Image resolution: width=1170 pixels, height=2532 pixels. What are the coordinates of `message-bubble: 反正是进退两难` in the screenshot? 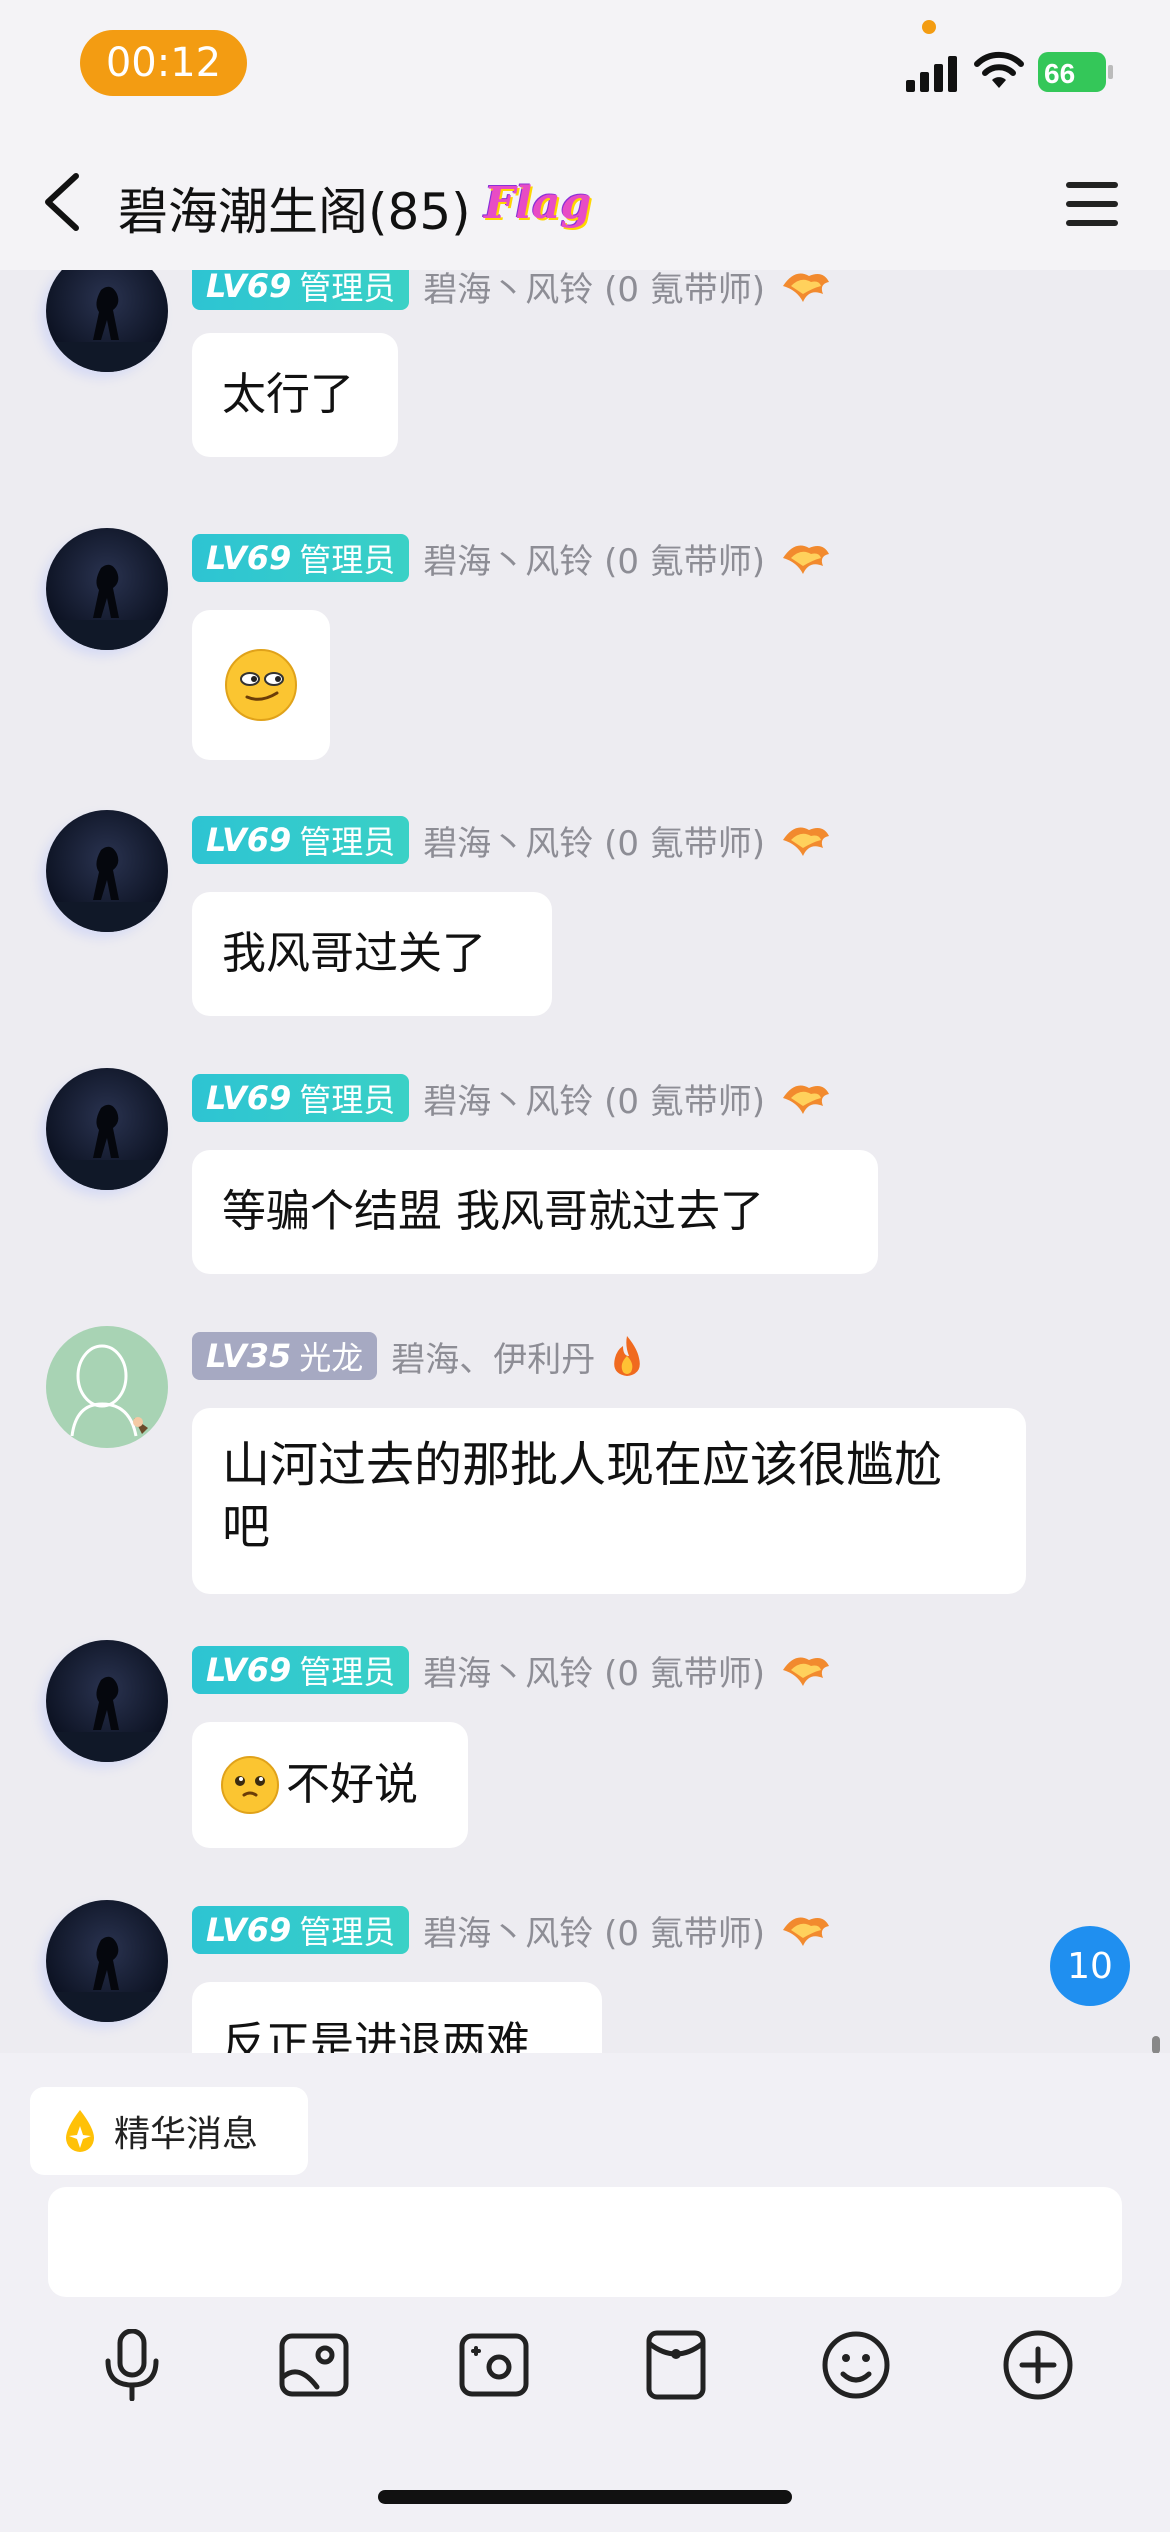 It's located at (397, 2017).